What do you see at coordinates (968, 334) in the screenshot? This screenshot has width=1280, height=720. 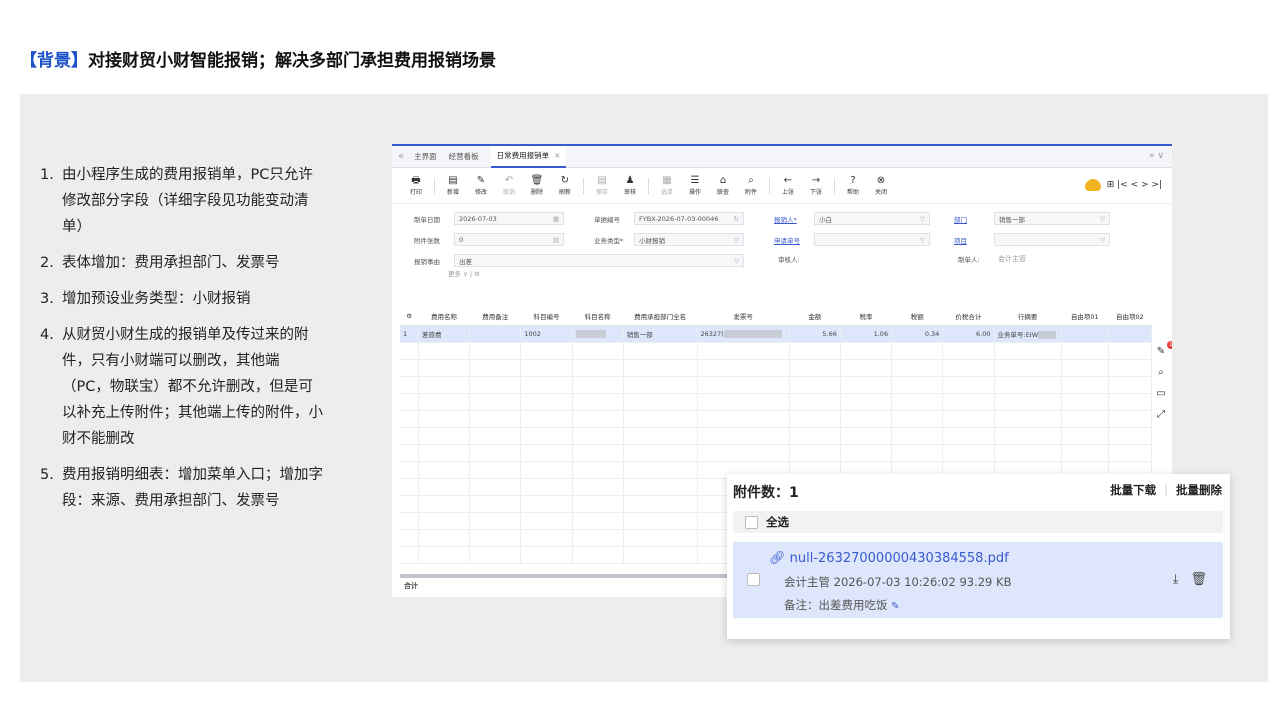 I see `total-cell: 6.00` at bounding box center [968, 334].